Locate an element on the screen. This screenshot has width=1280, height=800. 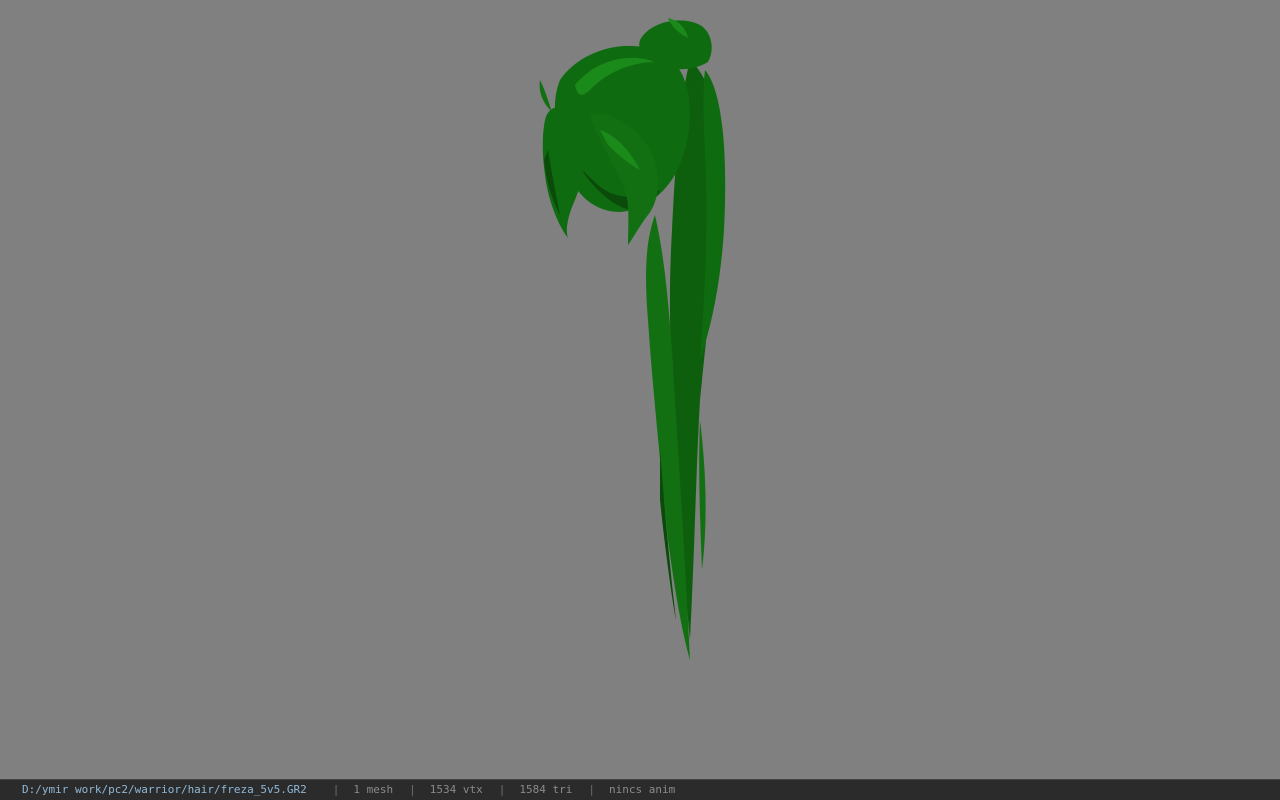
vertex-count-label: 1534 vtx is located at coordinates (456, 789).